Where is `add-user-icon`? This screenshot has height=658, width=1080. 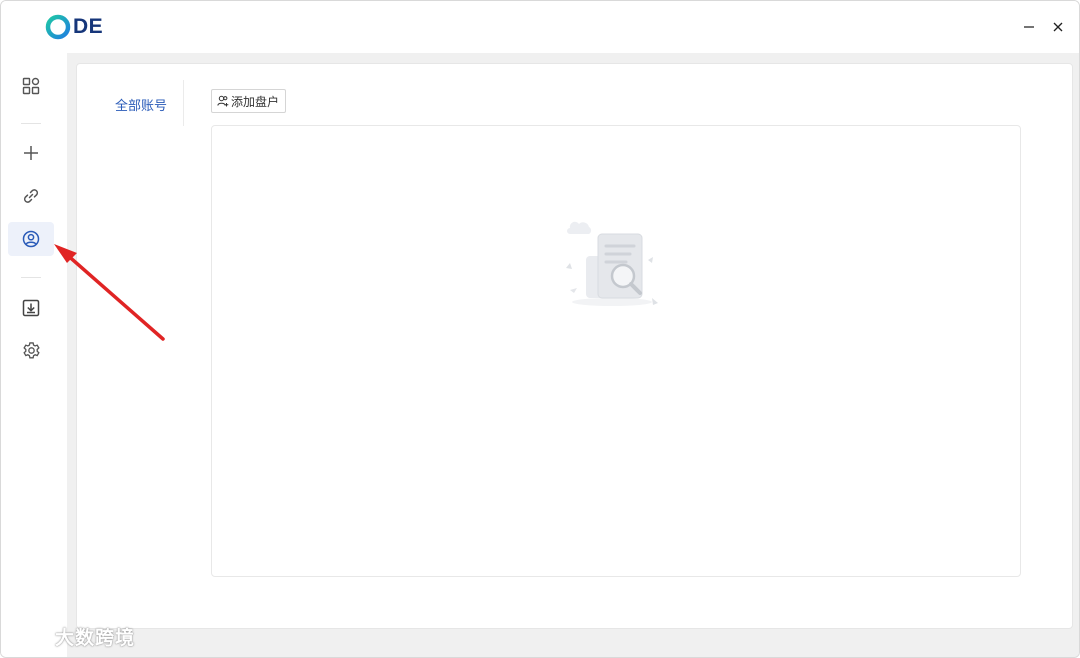
add-user-icon is located at coordinates (223, 101).